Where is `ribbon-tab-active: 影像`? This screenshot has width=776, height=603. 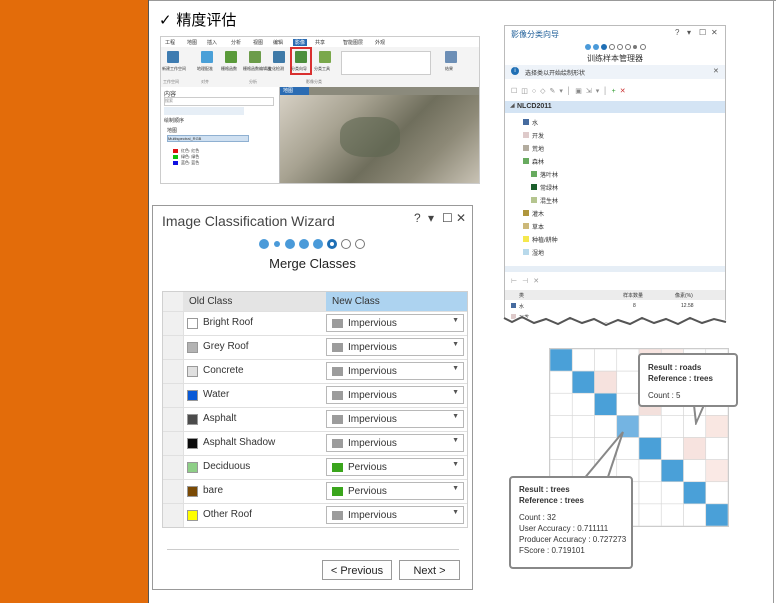 ribbon-tab-active: 影像 is located at coordinates (300, 42).